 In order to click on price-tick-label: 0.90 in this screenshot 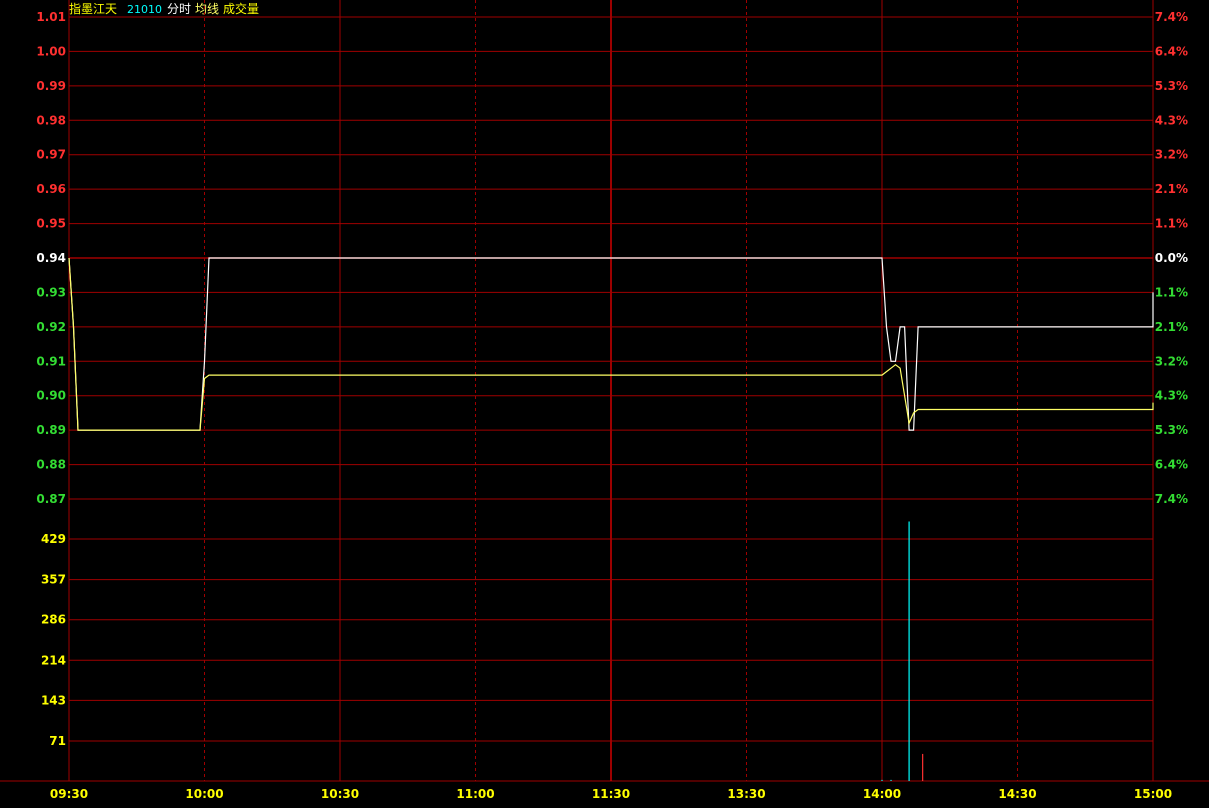, I will do `click(51, 396)`.